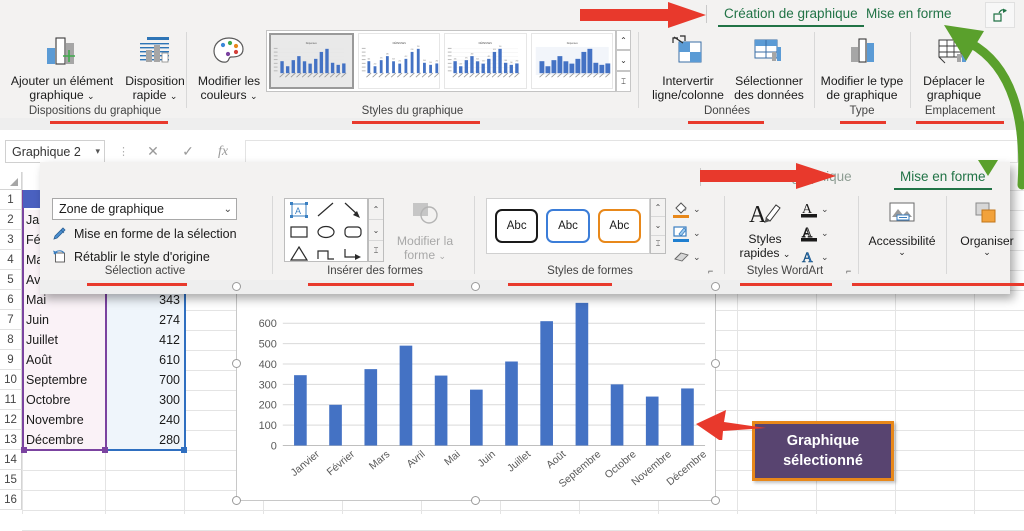 This screenshot has height=531, width=1024. What do you see at coordinates (11, 440) in the screenshot?
I see `row-header: 13` at bounding box center [11, 440].